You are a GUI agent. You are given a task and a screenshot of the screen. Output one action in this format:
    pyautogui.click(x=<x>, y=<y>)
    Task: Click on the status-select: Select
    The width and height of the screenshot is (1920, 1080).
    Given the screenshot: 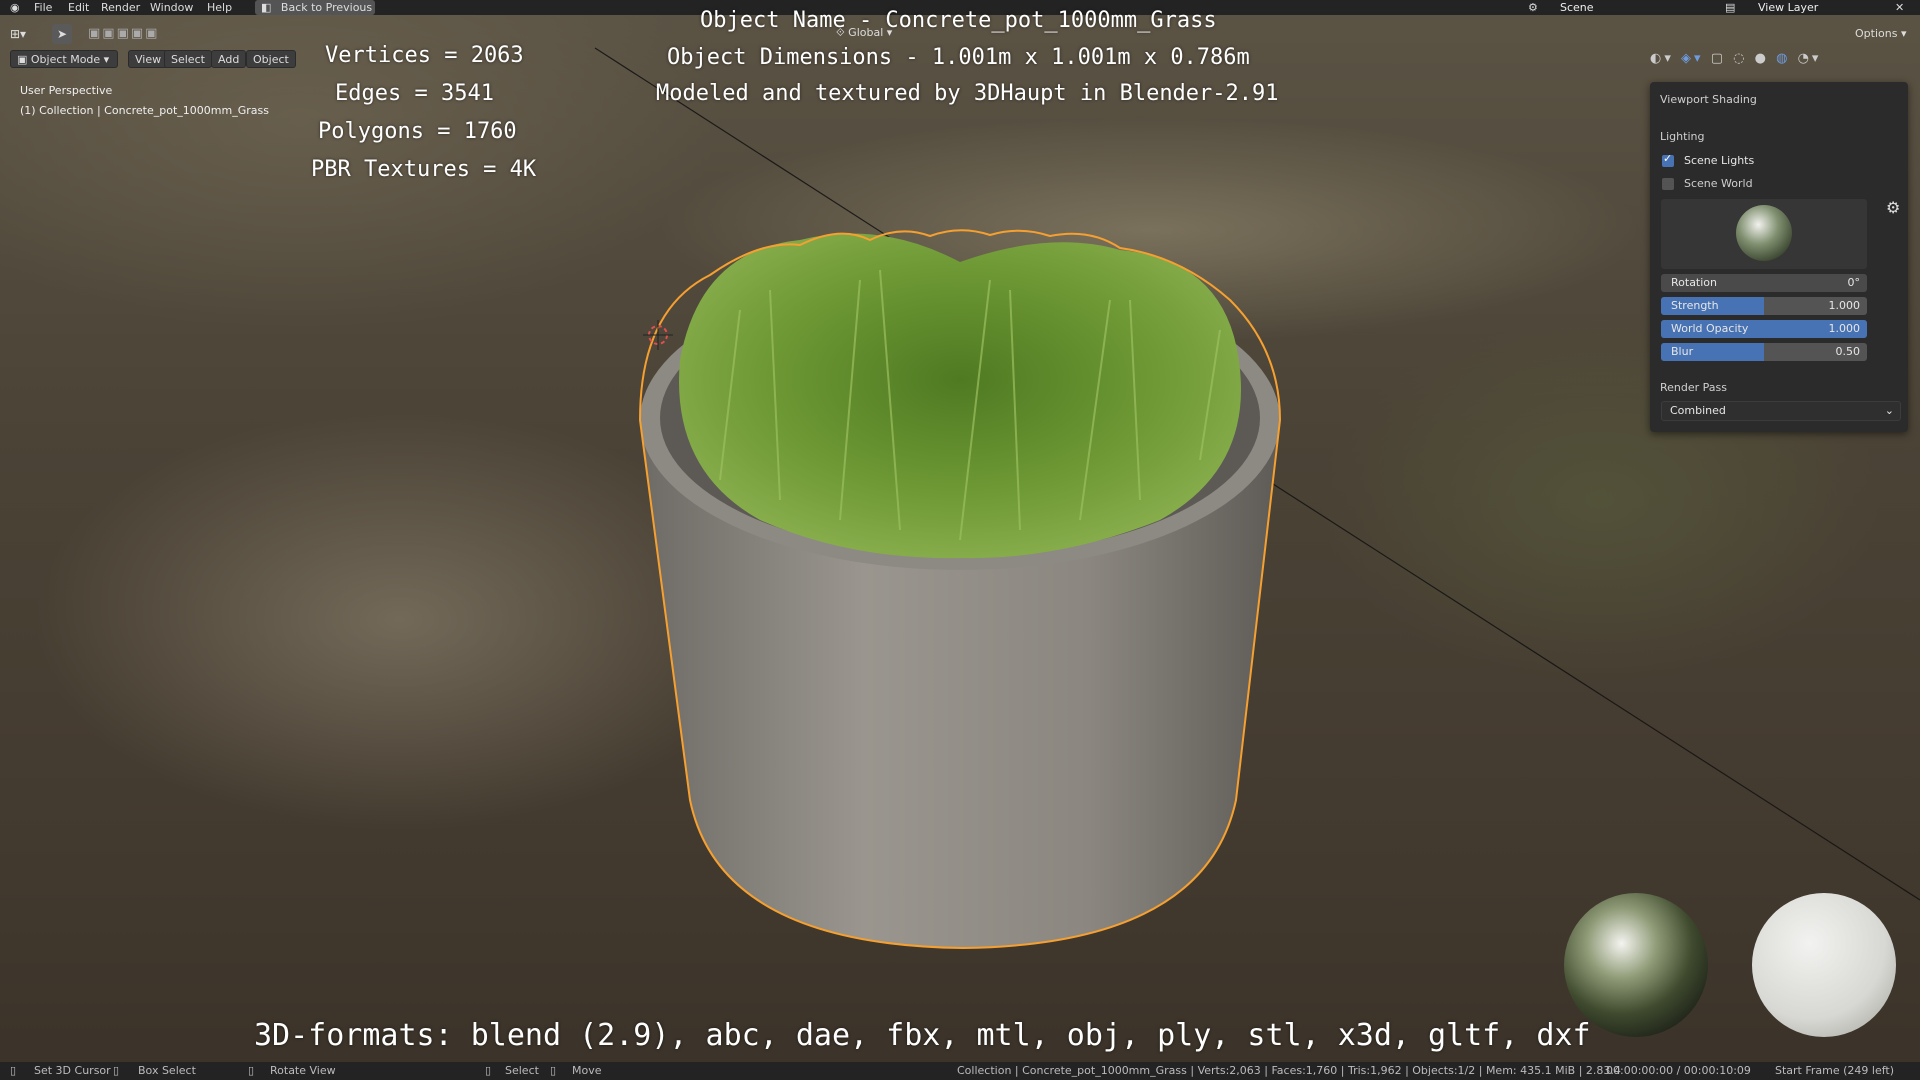 What is the action you would take?
    pyautogui.click(x=522, y=1070)
    